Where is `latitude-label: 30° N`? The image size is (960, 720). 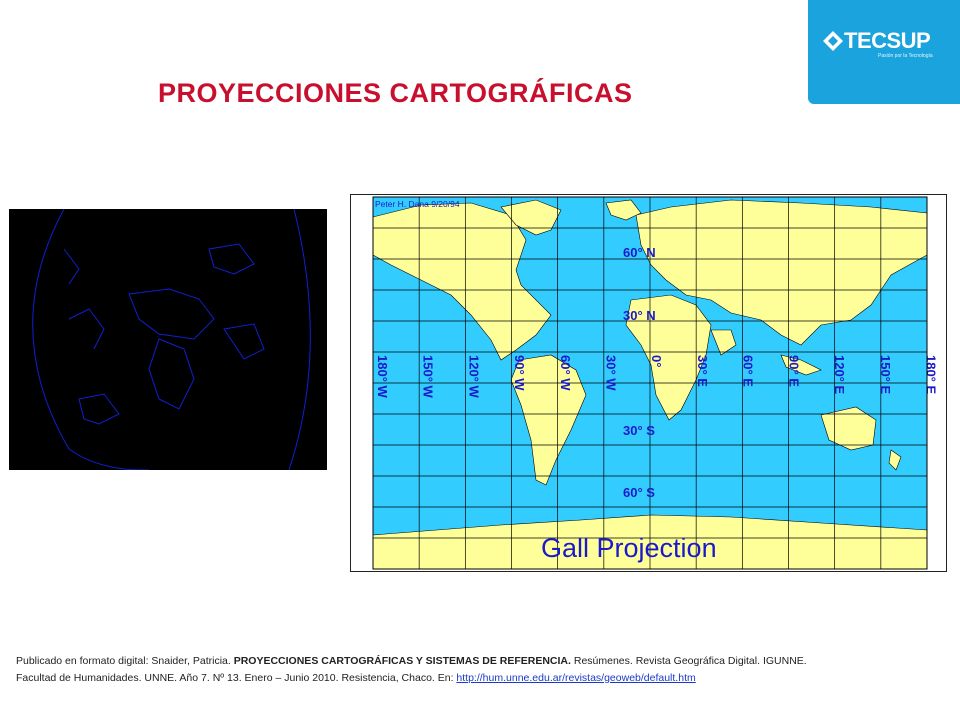 latitude-label: 30° N is located at coordinates (639, 315).